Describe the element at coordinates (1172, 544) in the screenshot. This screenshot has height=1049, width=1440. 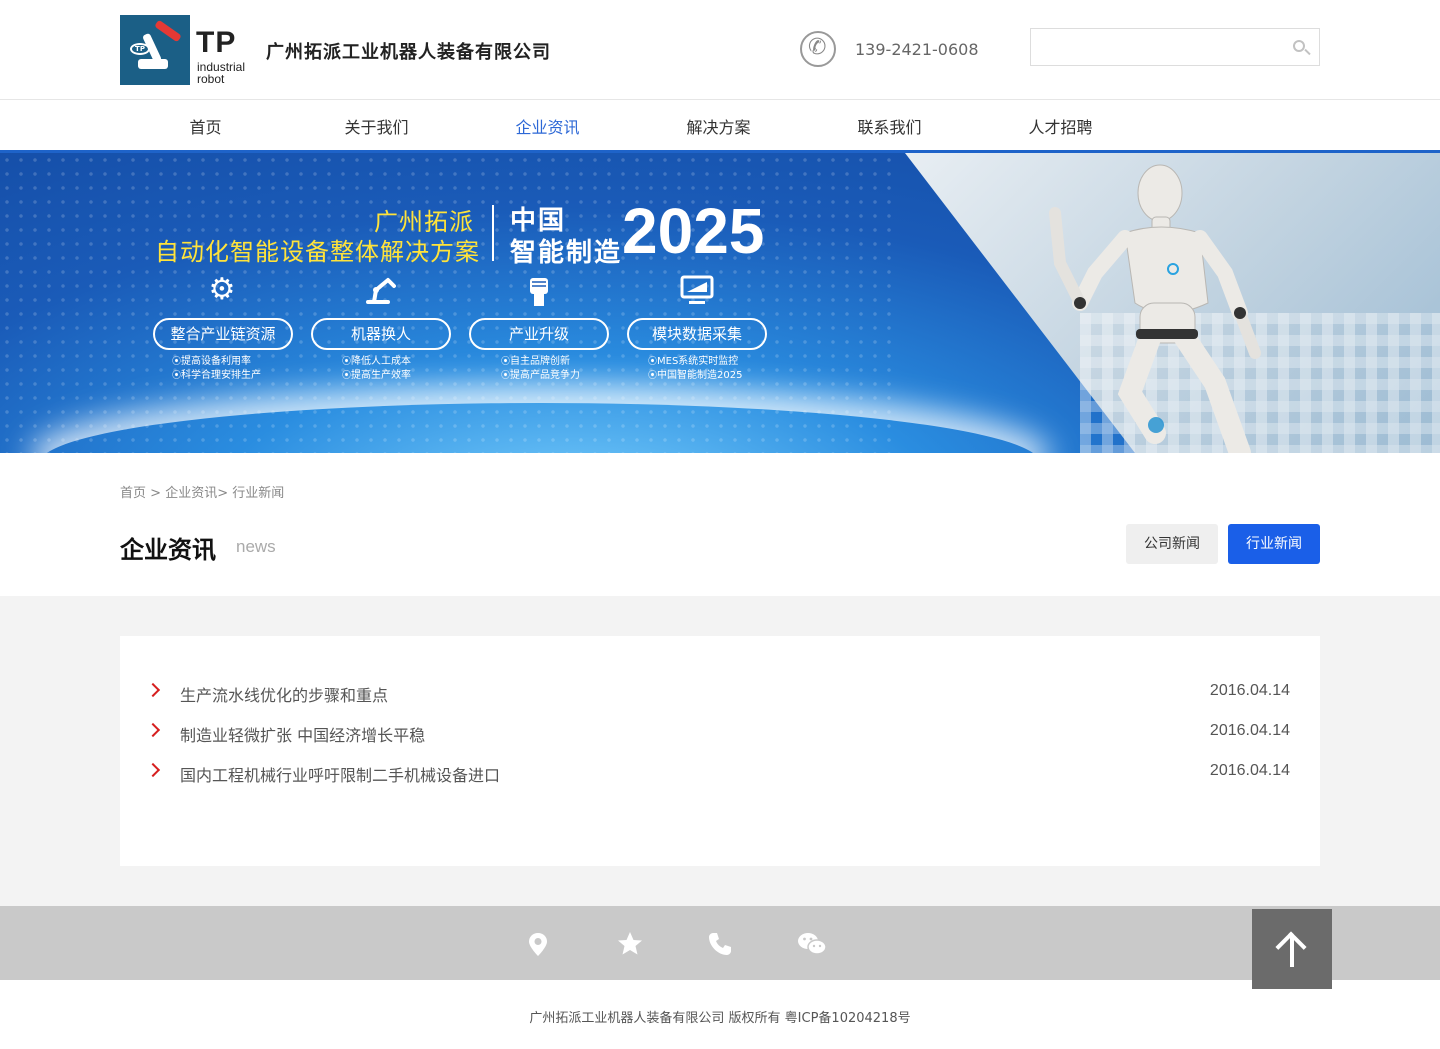
I see `tab-company-news: 公司新闻` at that location.